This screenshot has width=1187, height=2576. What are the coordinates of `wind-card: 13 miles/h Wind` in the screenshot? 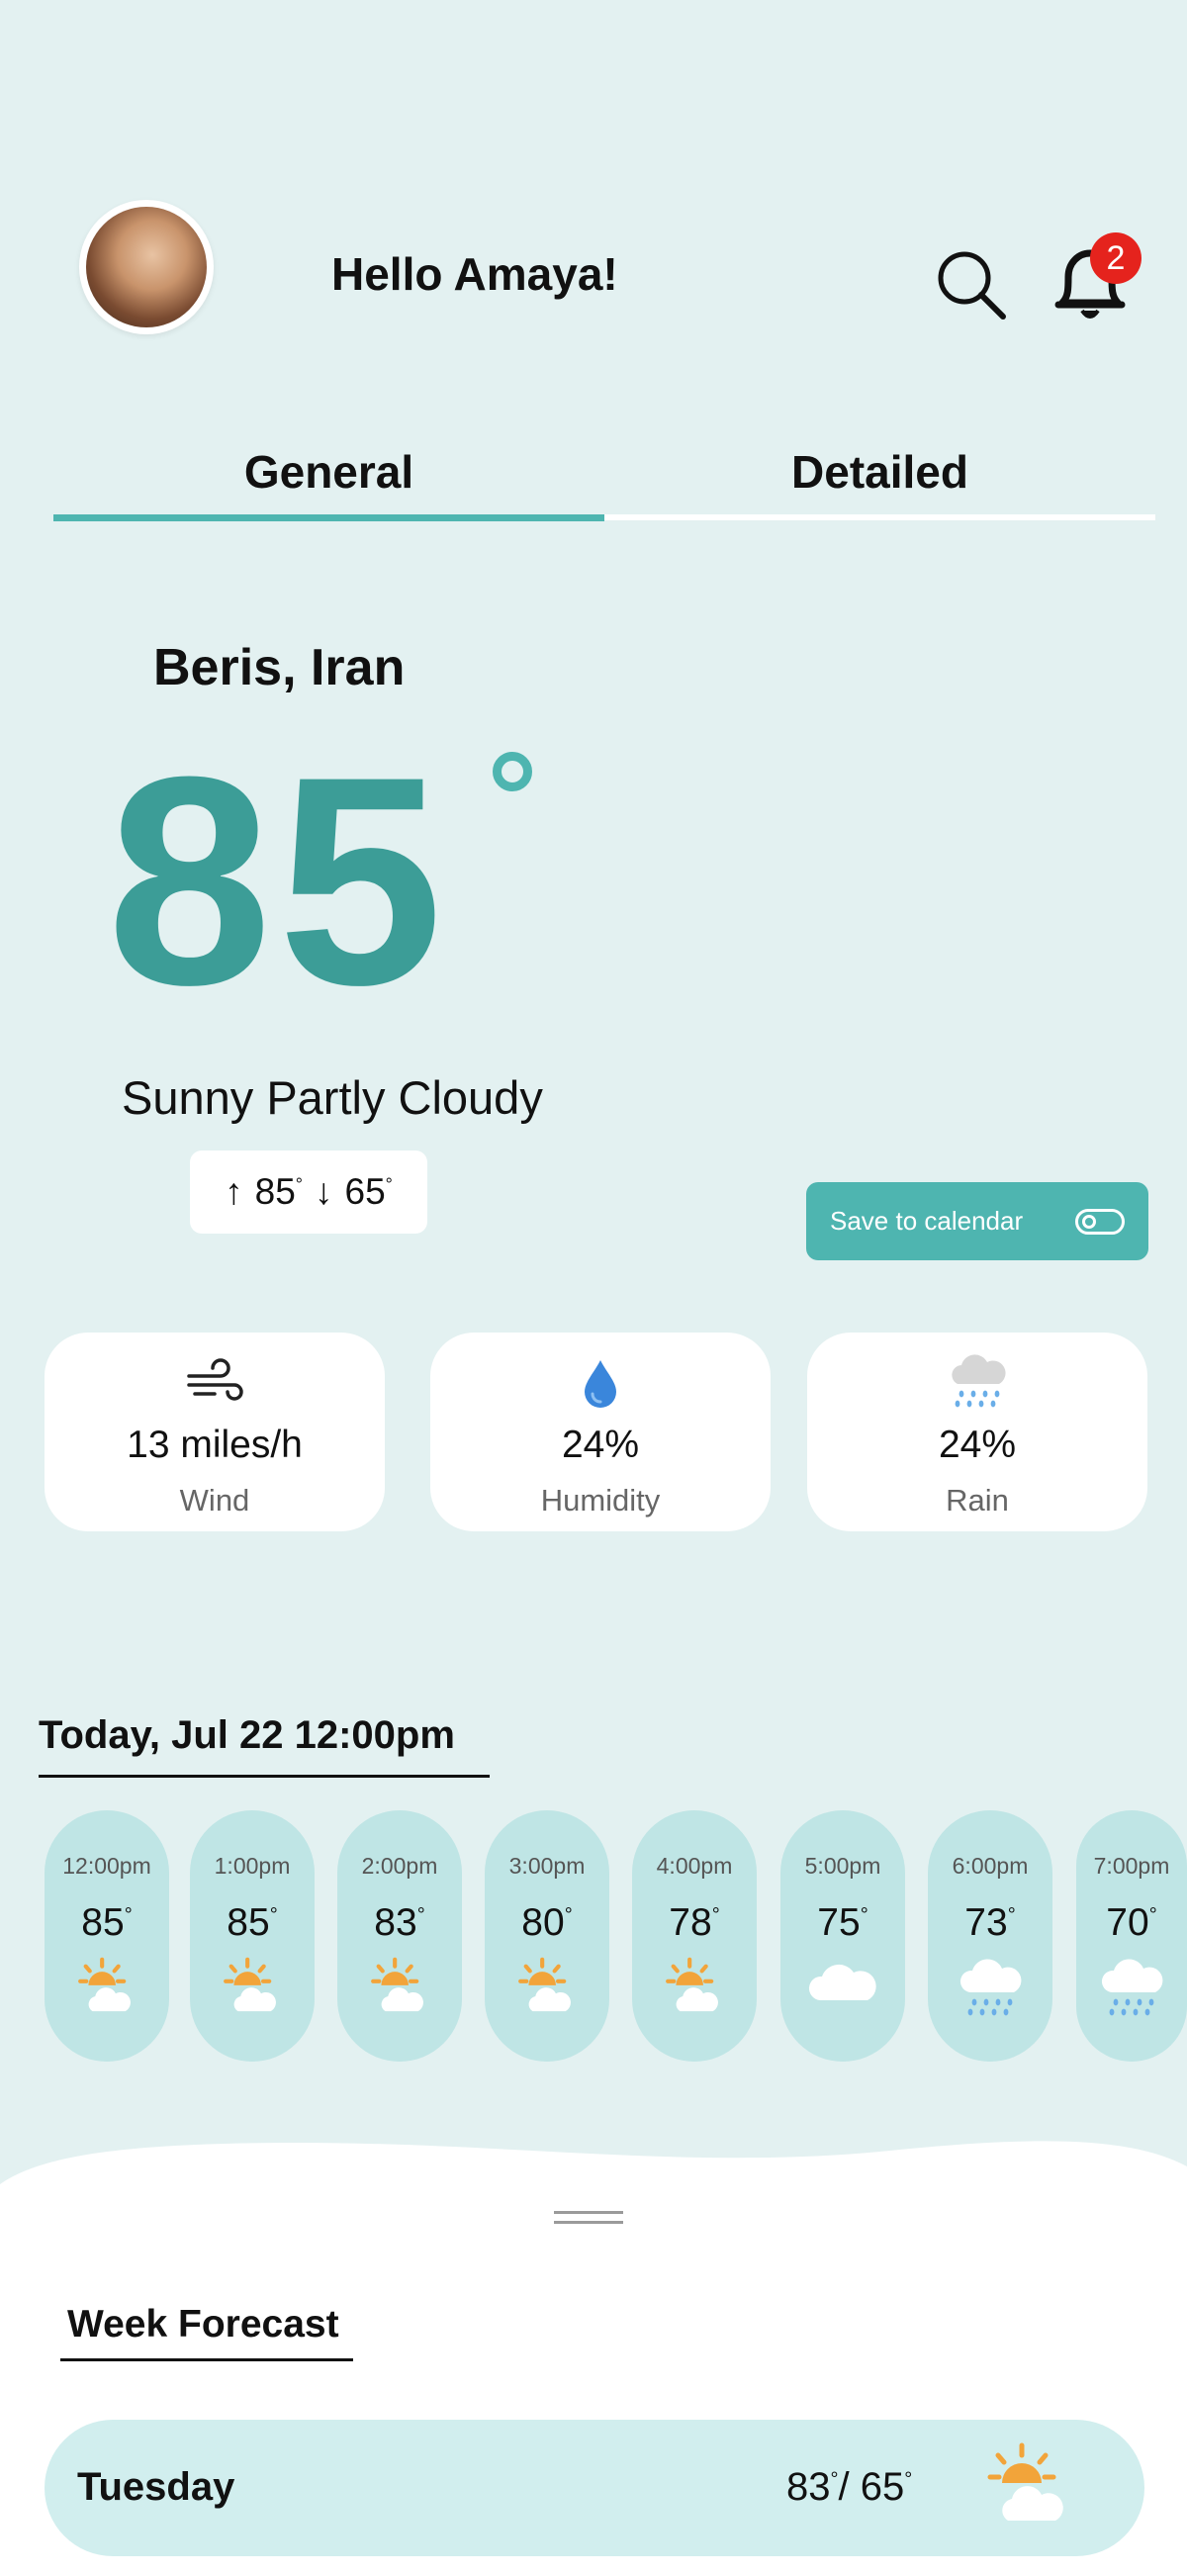 It's located at (215, 1432).